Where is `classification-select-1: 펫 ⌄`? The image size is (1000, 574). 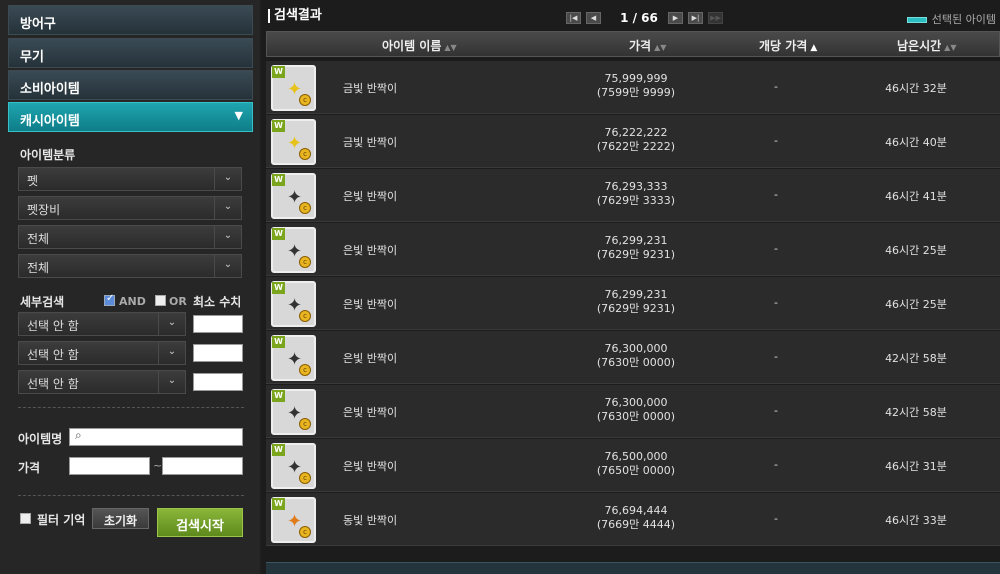
classification-select-1: 펫 ⌄ is located at coordinates (130, 179).